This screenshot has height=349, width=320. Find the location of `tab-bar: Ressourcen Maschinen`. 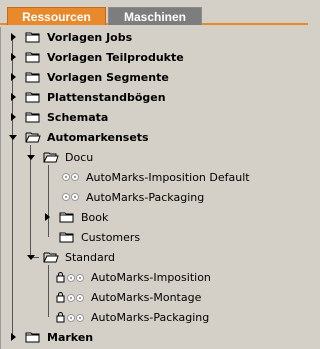

tab-bar: Ressourcen Maschinen is located at coordinates (154, 12).